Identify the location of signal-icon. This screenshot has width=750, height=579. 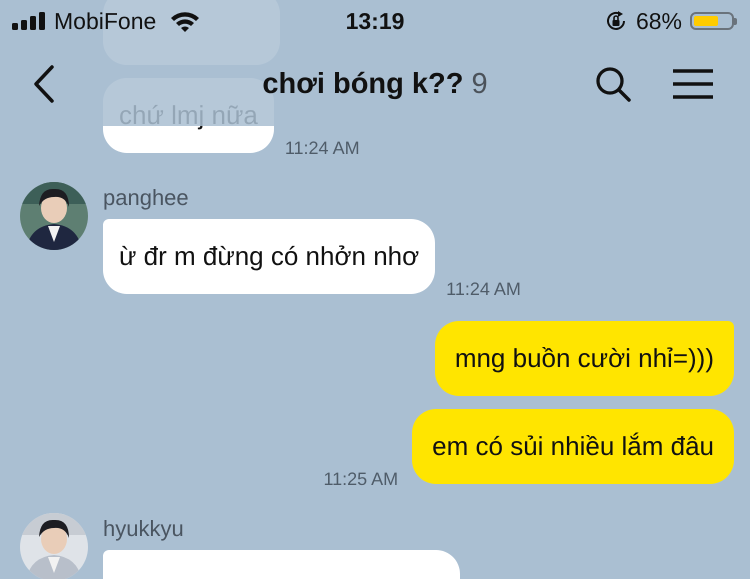
(29, 21).